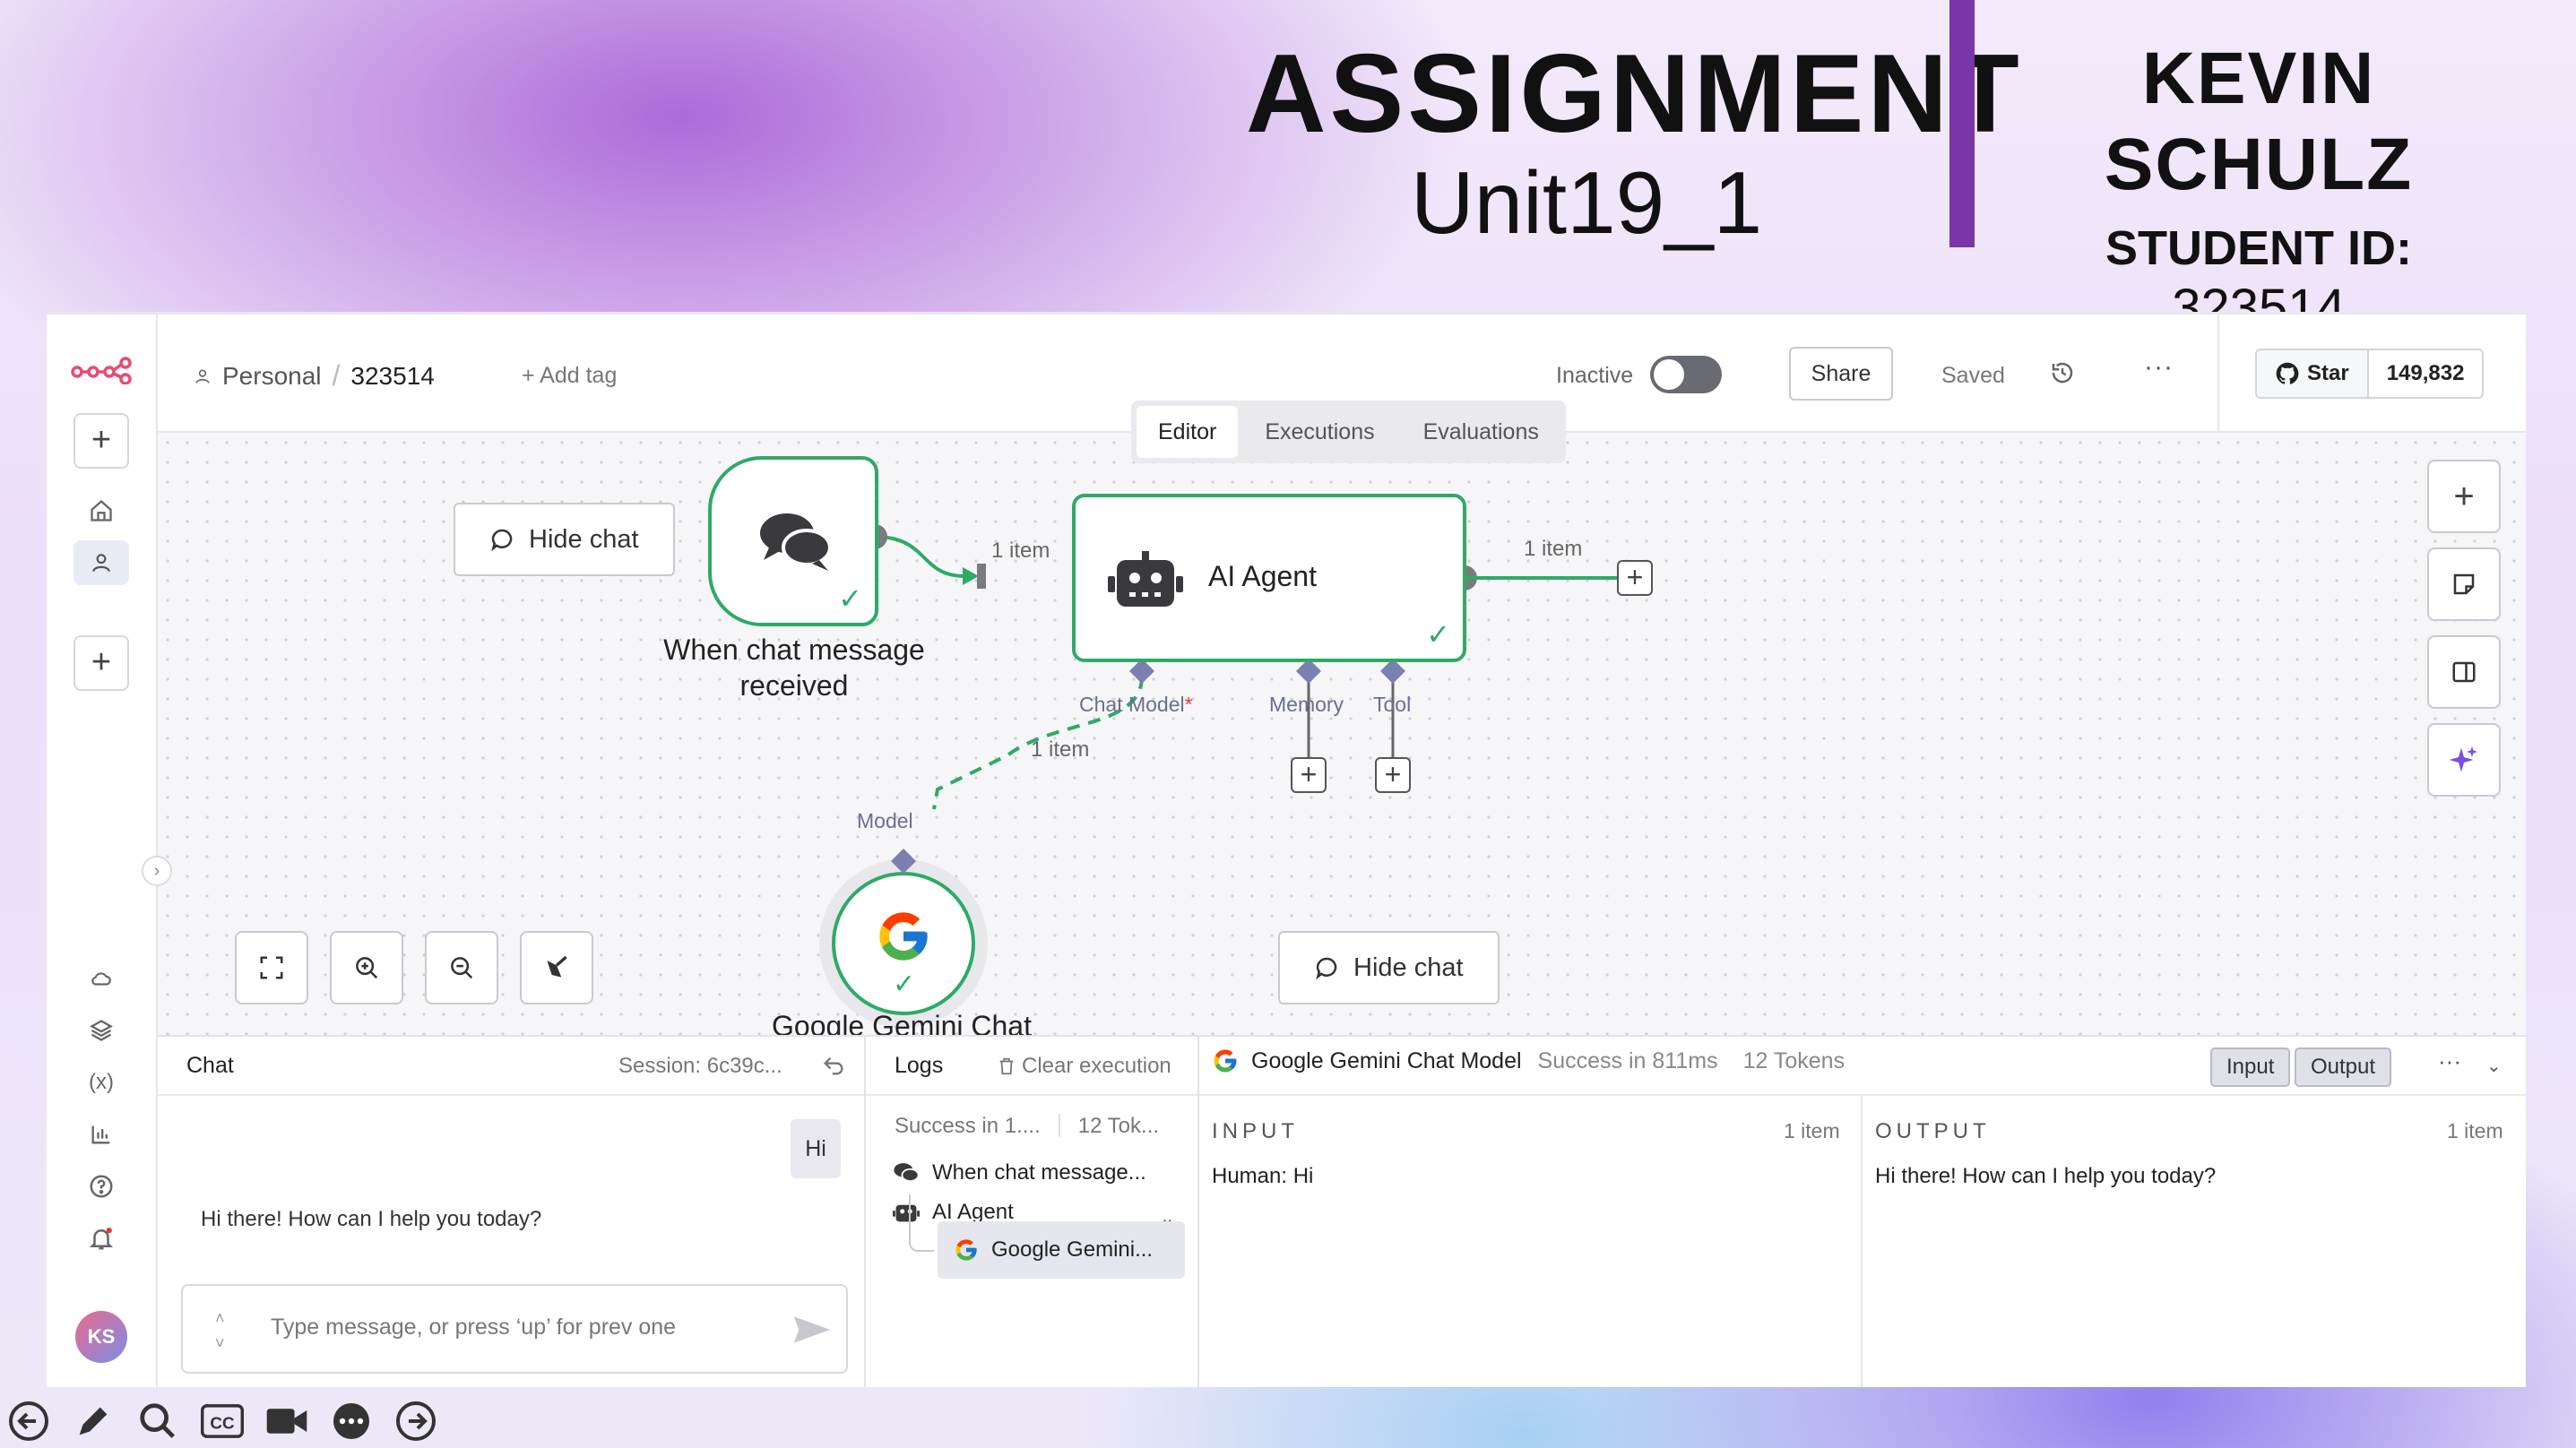  What do you see at coordinates (812, 1330) in the screenshot?
I see `send-icon` at bounding box center [812, 1330].